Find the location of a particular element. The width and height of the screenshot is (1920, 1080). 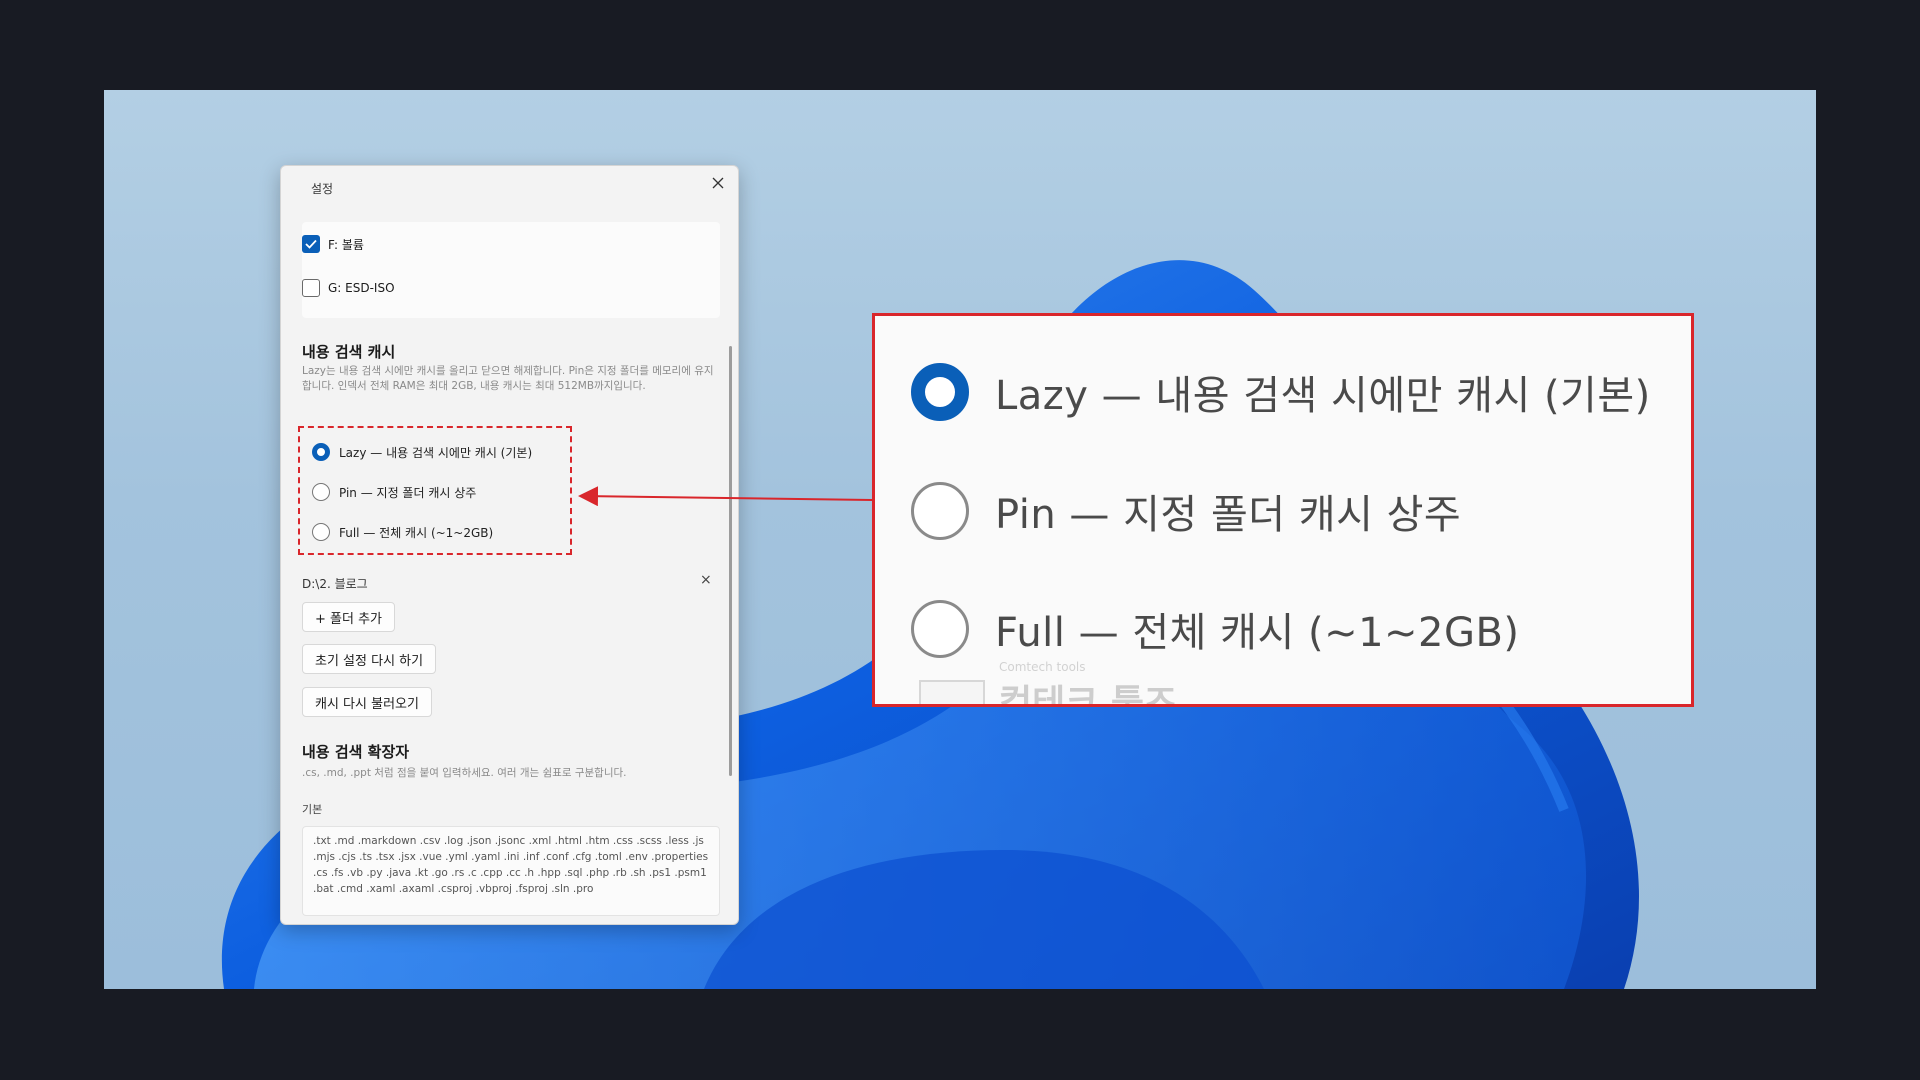

drive-item-f: F: 볼륨 is located at coordinates (333, 244).